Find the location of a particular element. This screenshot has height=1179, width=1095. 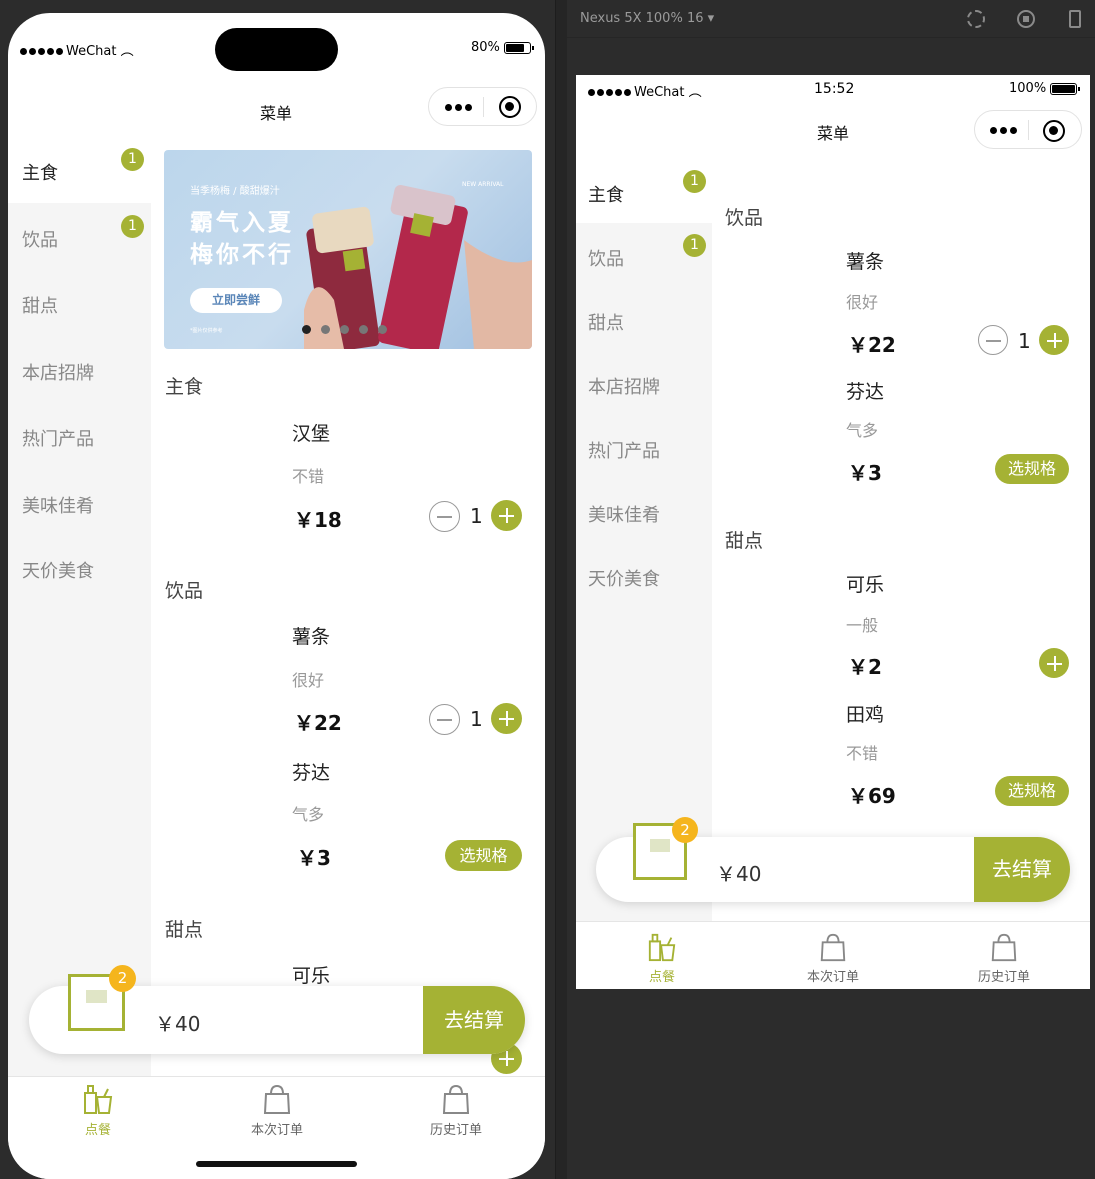

window-divider is located at coordinates (561, 589).